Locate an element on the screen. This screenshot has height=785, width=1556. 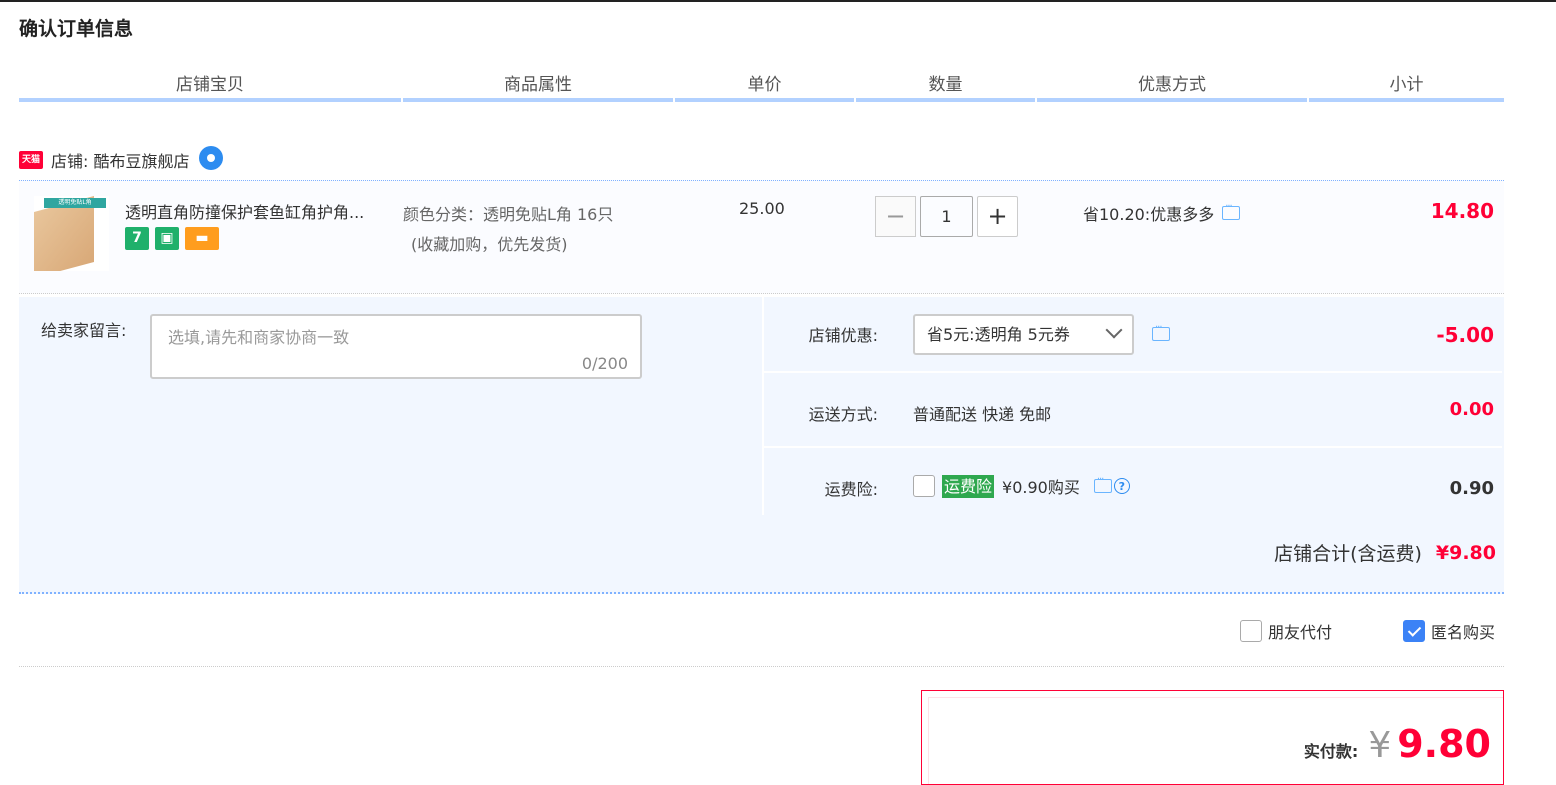
service-badges: 7 ▣ ▬ is located at coordinates (172, 238).